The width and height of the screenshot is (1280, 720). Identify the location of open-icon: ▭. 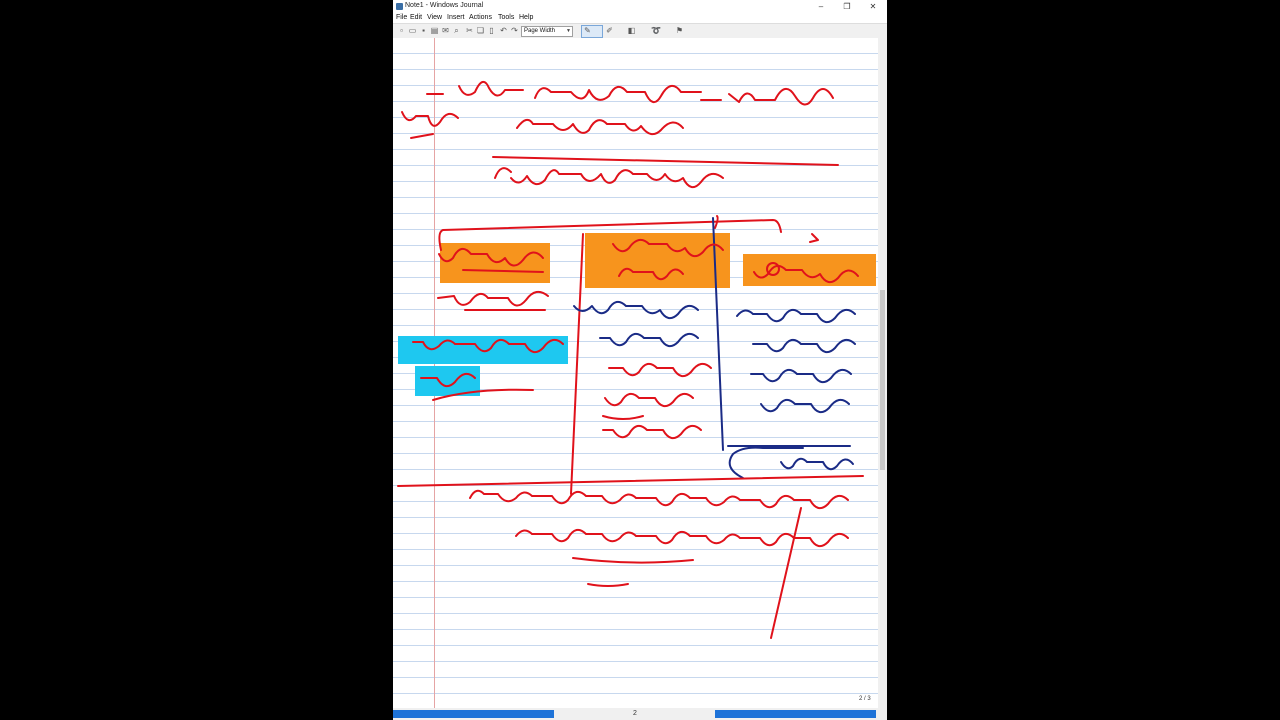
(412, 30).